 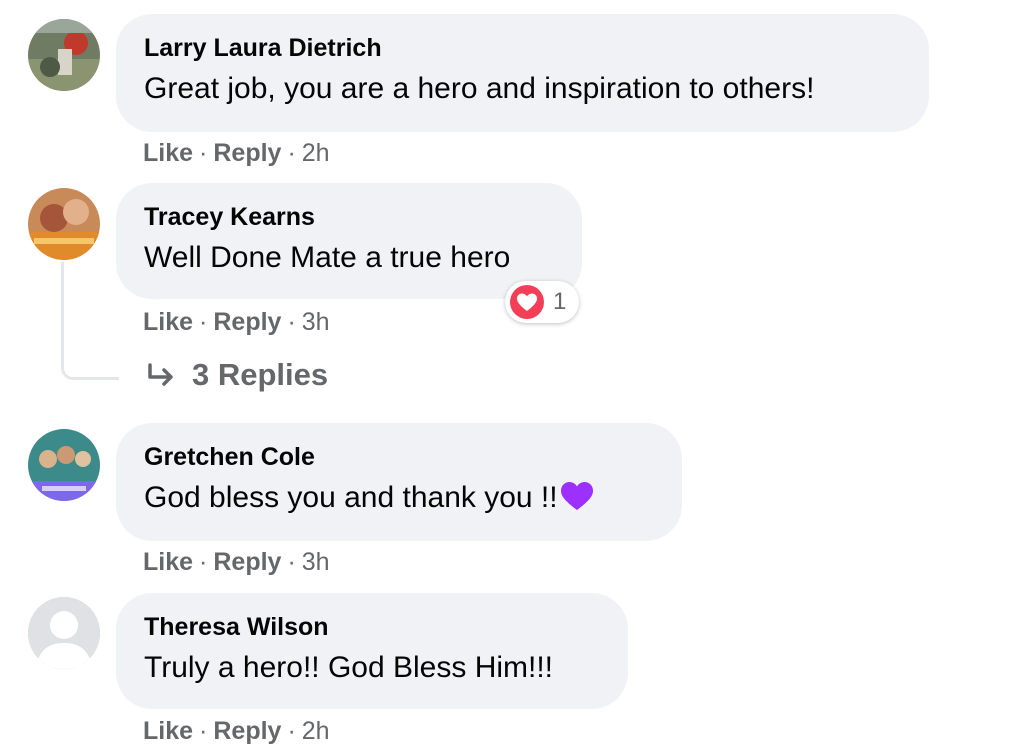 I want to click on comment-author: Theresa Wilson, so click(x=236, y=627).